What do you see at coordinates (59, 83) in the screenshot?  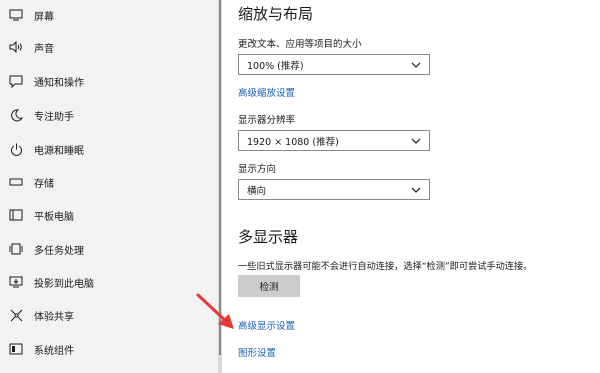 I see `sidebar-item-label: 通知和操作` at bounding box center [59, 83].